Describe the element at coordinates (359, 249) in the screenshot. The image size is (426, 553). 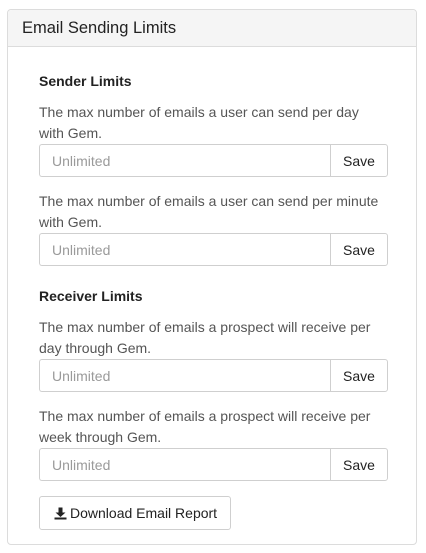
I see `sender-per-minute-save-button: Save` at that location.